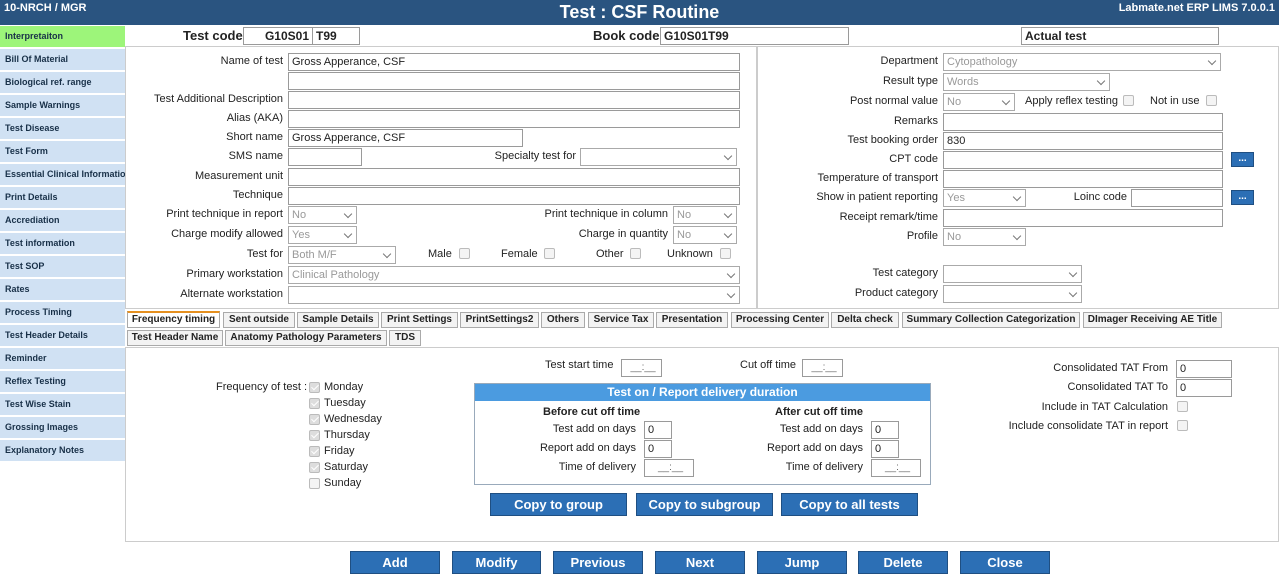 This screenshot has height=583, width=1279. Describe the element at coordinates (991, 320) in the screenshot. I see `tab-summary-collection: Summary Collection Categorization` at that location.